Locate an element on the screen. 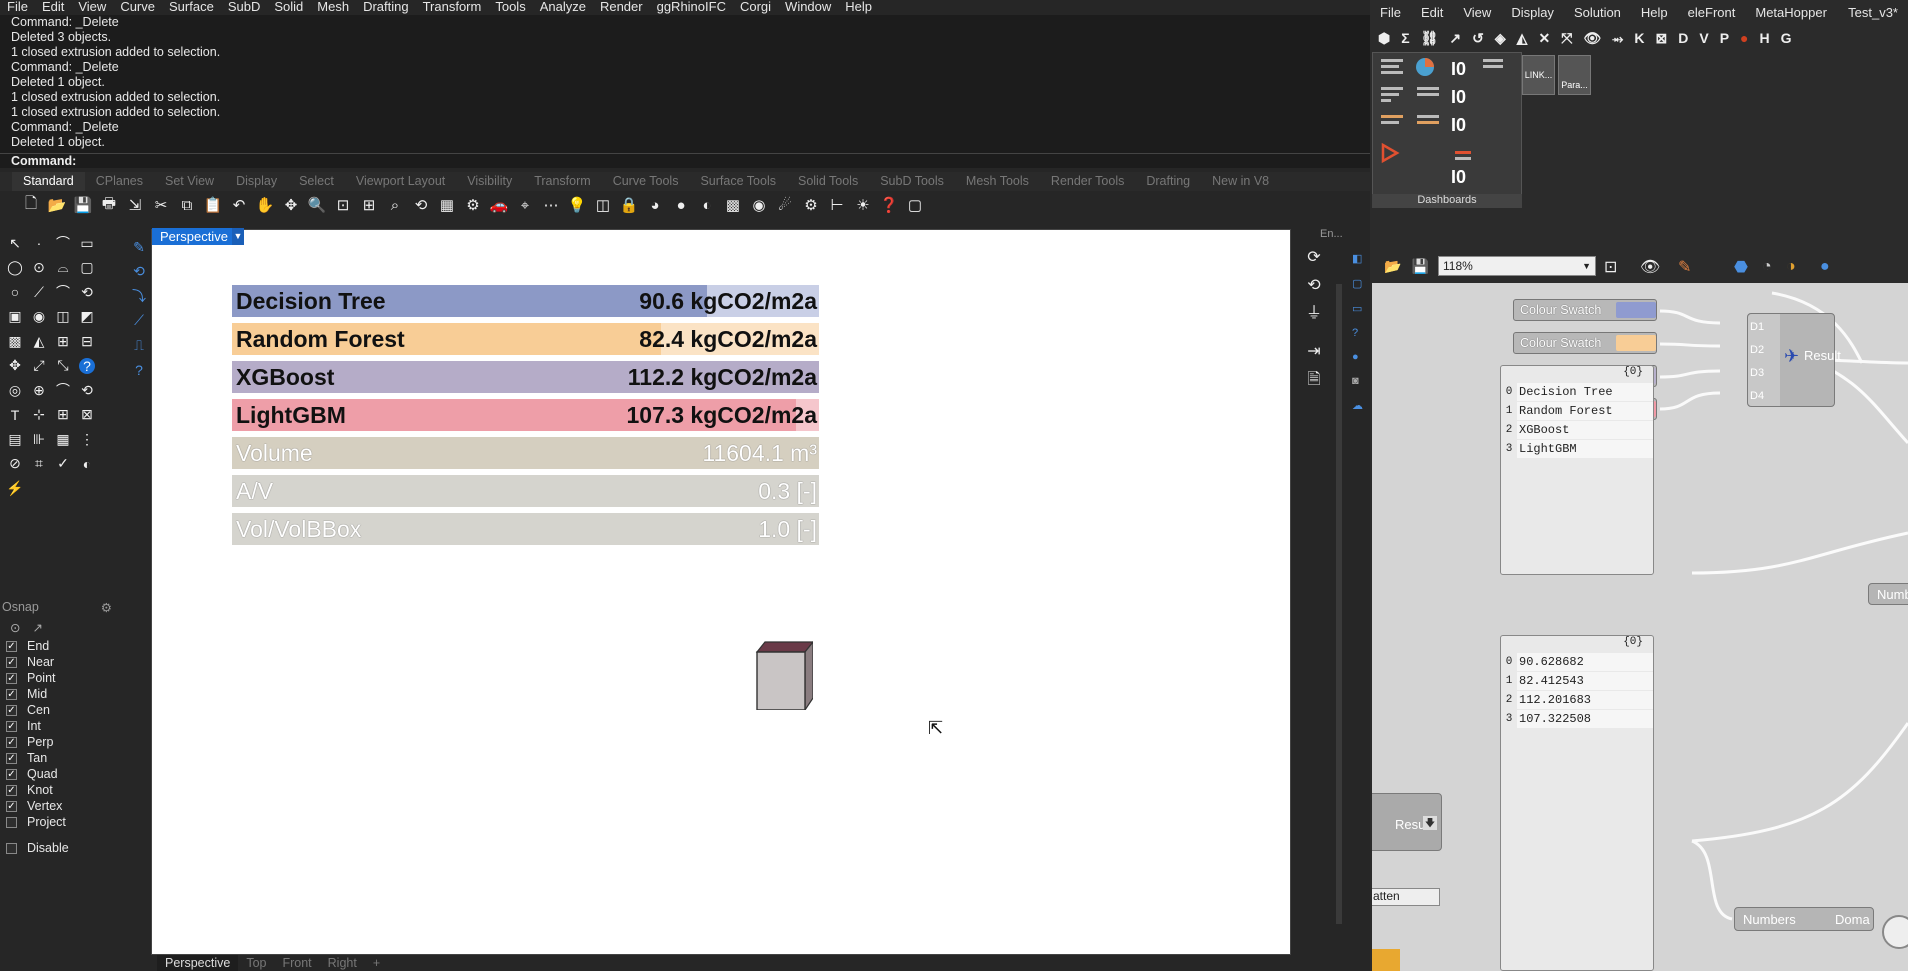 This screenshot has height=971, width=1908. sun-icon: ☀ is located at coordinates (863, 205).